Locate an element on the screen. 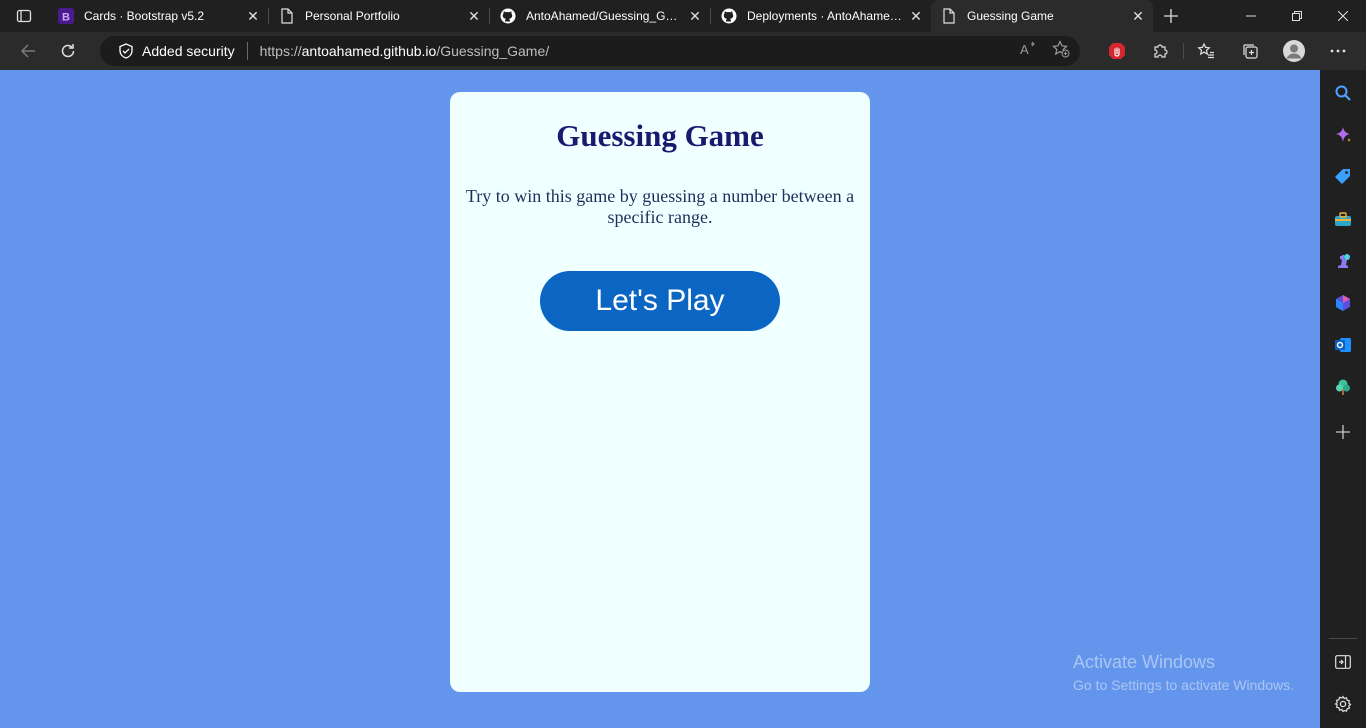 The image size is (1366, 728). url-prefix: https:// is located at coordinates (280, 51).